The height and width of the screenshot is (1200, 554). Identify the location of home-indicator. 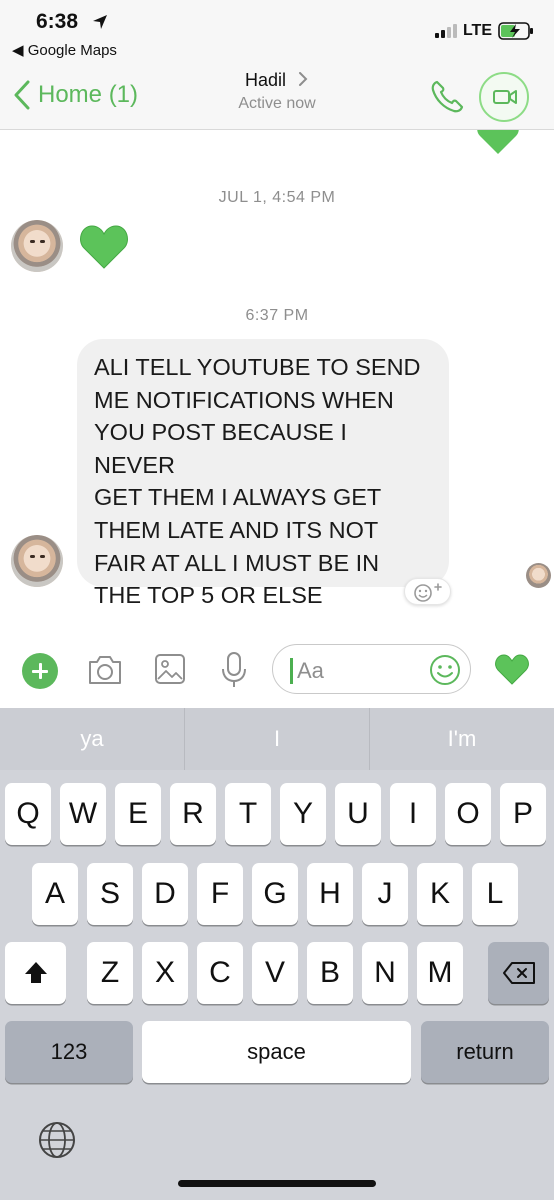
(277, 1183).